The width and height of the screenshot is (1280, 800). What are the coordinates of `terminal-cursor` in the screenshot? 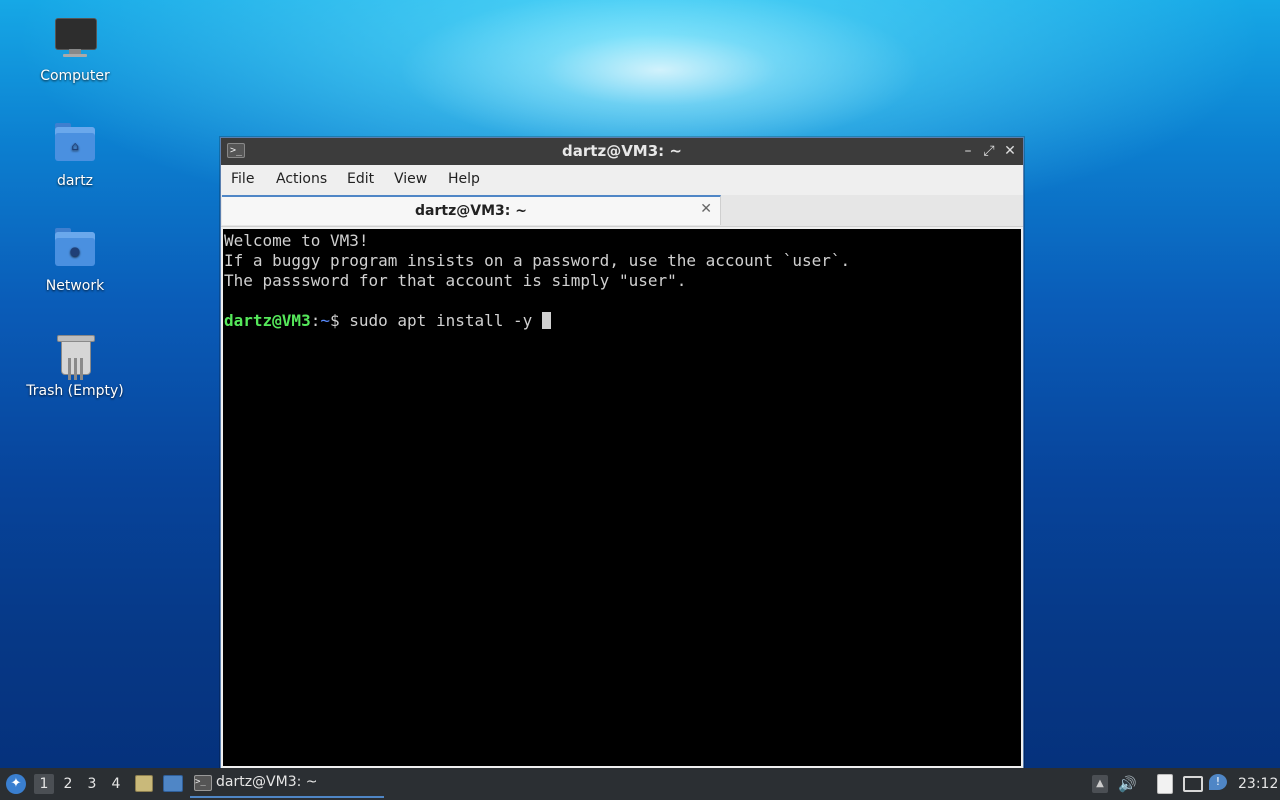 It's located at (546, 320).